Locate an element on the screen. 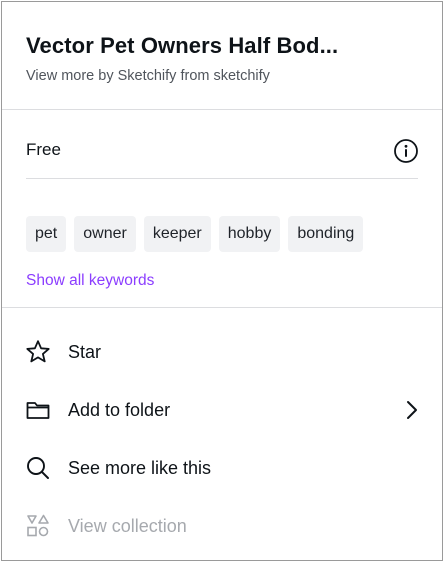  folder-icon is located at coordinates (38, 410).